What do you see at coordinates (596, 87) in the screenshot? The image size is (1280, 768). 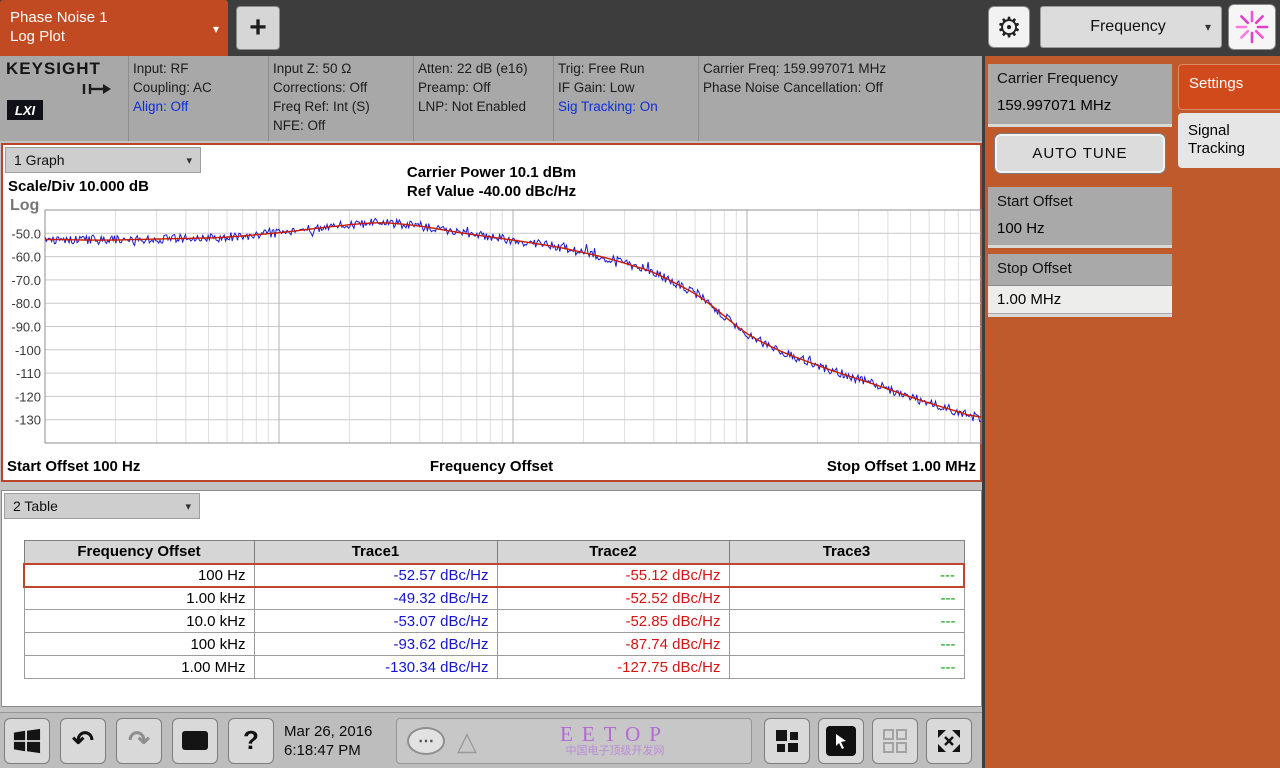 I see `status-line: IF Gain: Low` at bounding box center [596, 87].